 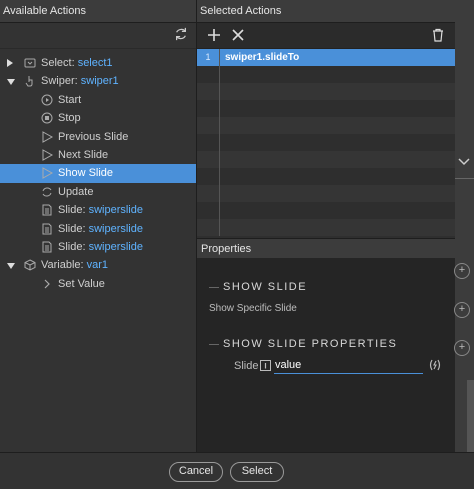 I want to click on section-title-properties: SHOW SLIDE PROPERTIES, so click(x=310, y=344).